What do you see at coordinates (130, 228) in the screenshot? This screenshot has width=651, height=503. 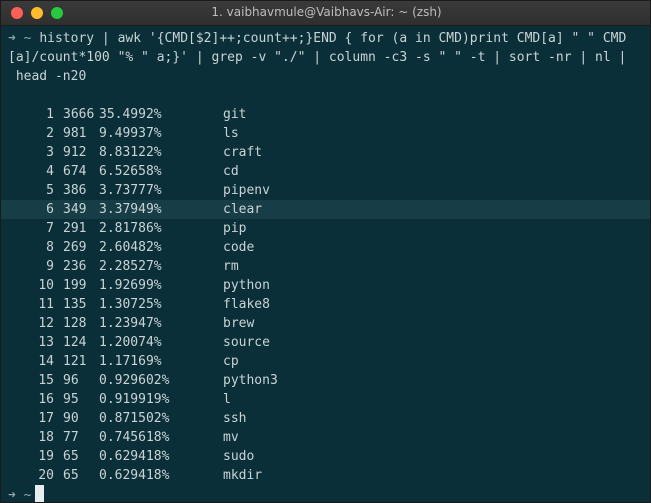 I see `percent-cell: 2.81786%` at bounding box center [130, 228].